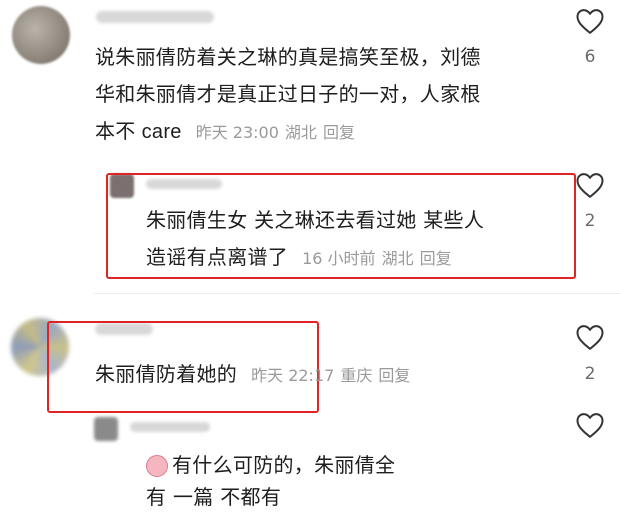  What do you see at coordinates (284, 465) in the screenshot?
I see `comment-text-line: 有什么可防的，朱丽倩全` at bounding box center [284, 465].